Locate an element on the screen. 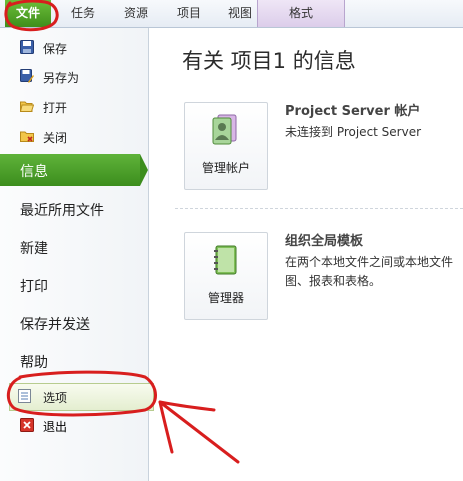 The width and height of the screenshot is (463, 481). manage-accounts-button: 管理帐户 is located at coordinates (226, 146).